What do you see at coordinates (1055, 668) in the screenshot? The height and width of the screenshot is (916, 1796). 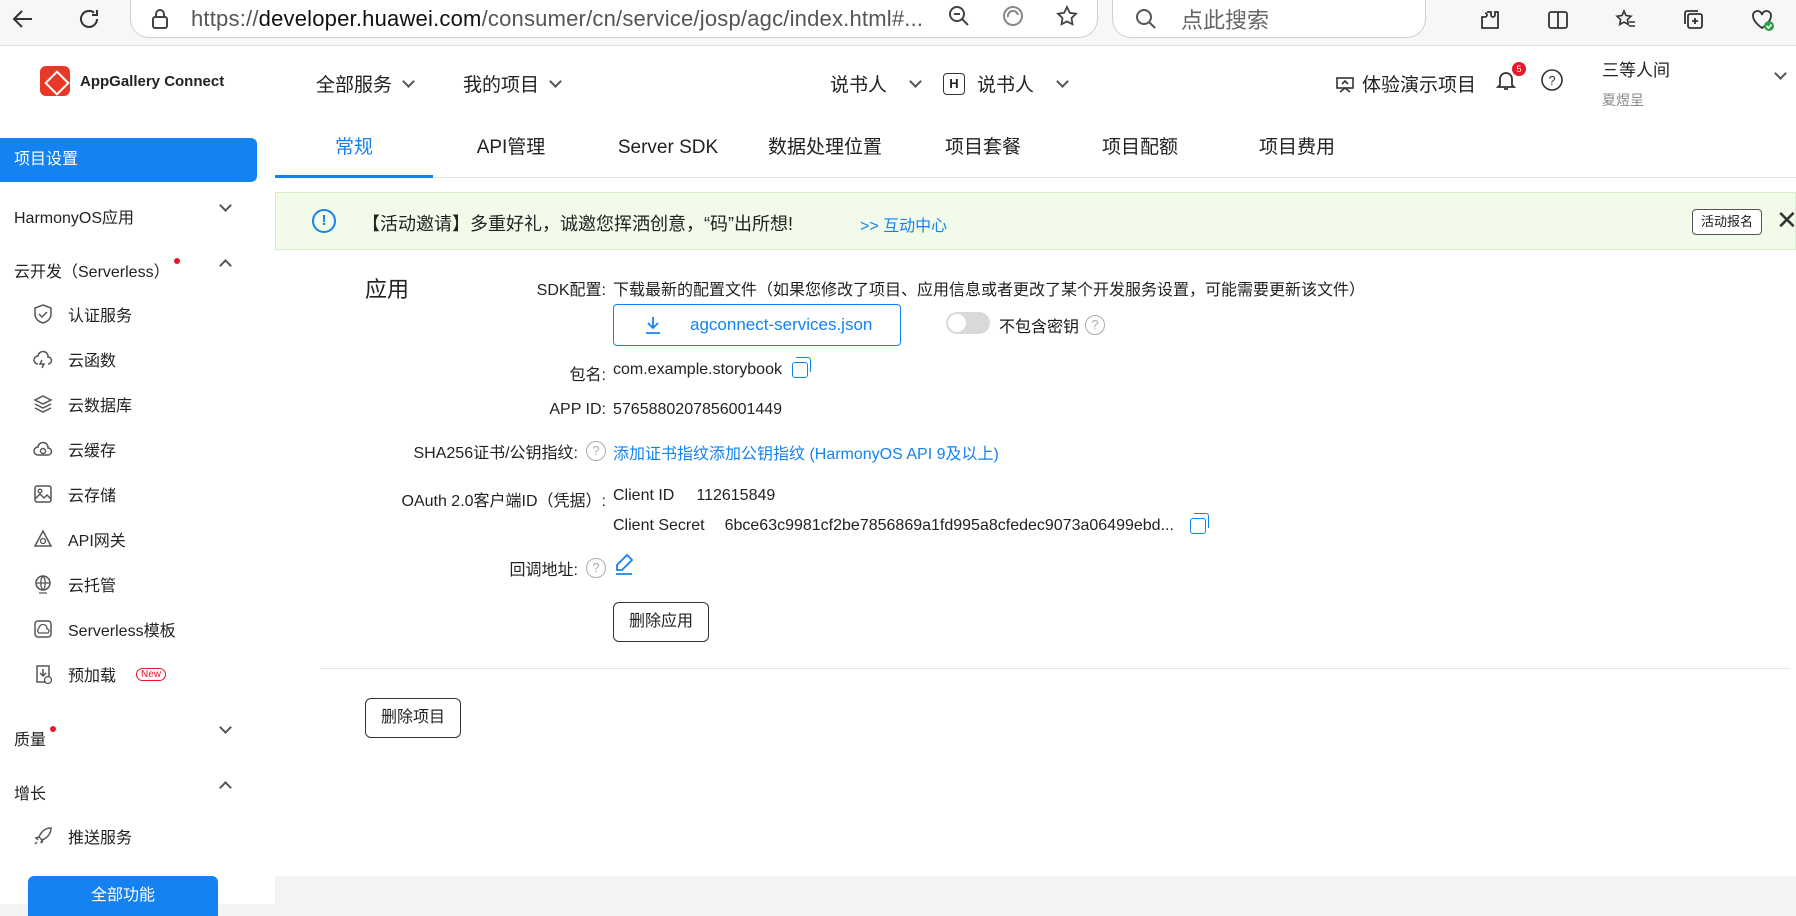 I see `divider` at bounding box center [1055, 668].